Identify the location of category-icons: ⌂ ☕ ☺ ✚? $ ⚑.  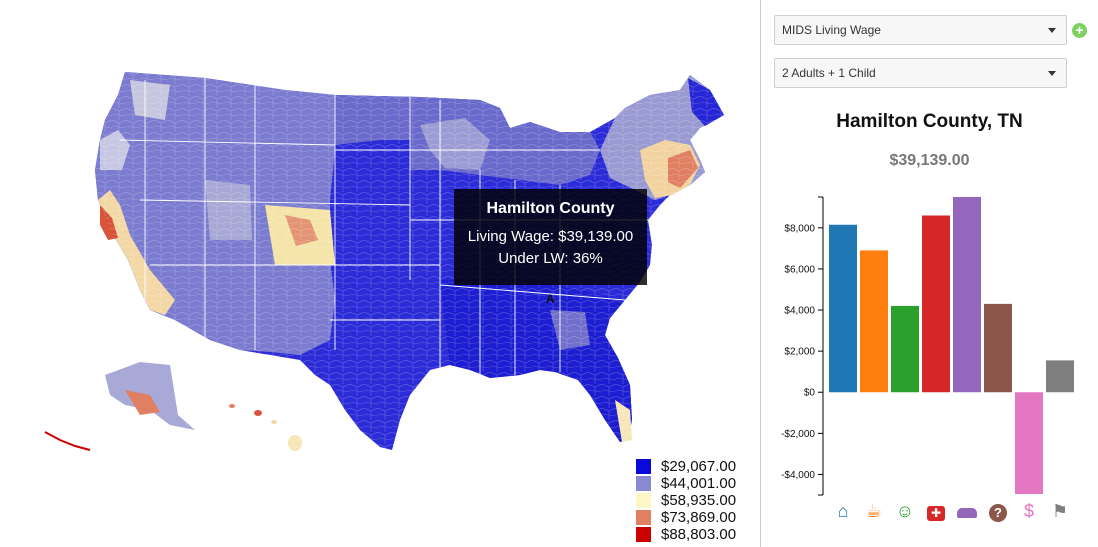
(929, 512).